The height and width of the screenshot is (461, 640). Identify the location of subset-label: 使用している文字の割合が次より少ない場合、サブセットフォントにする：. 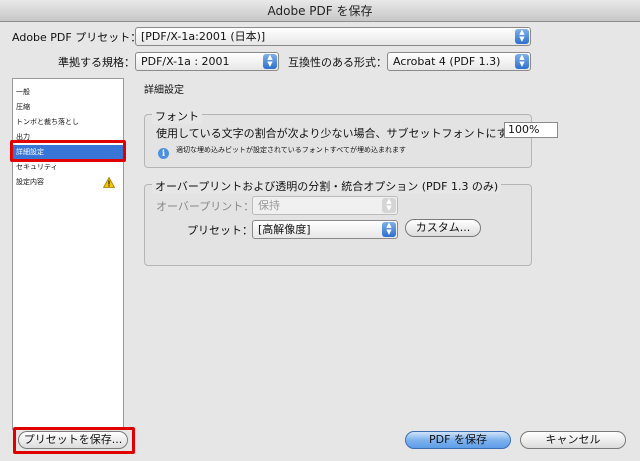
(343, 133).